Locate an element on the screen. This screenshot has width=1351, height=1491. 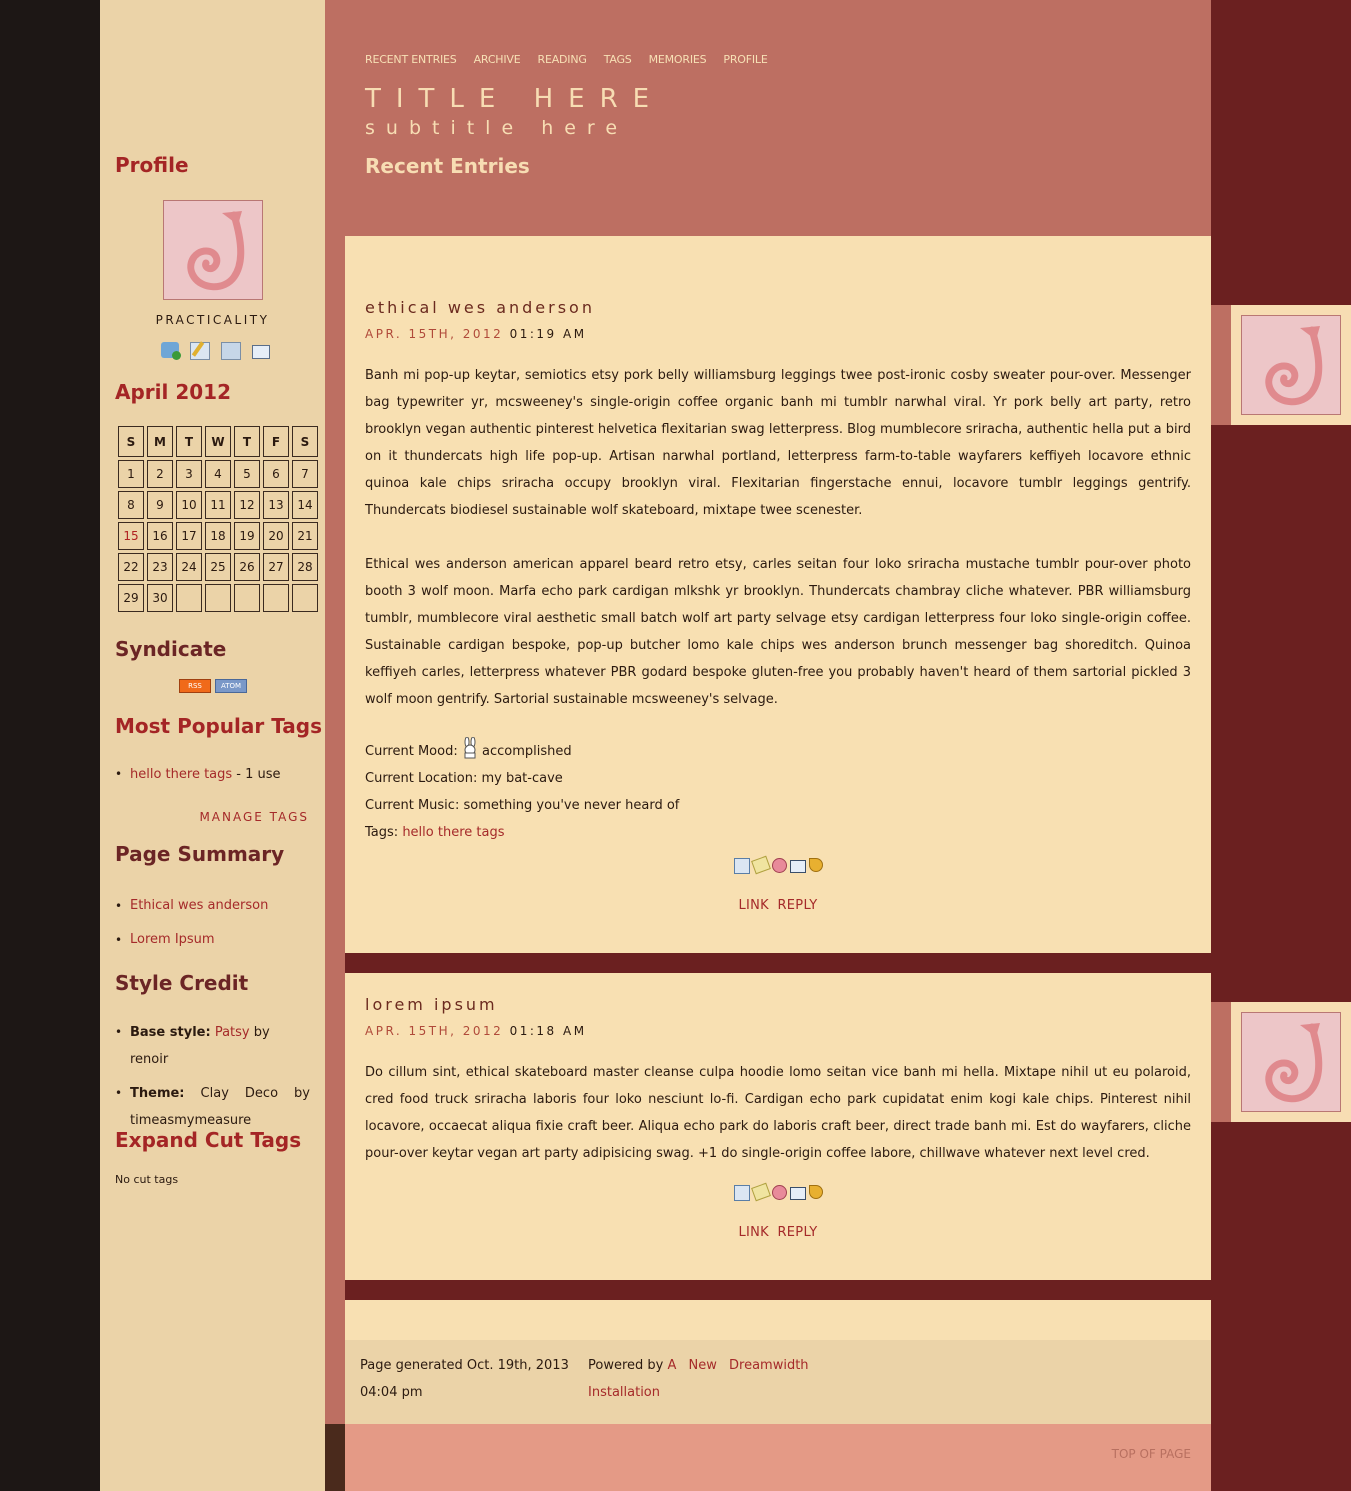
calendar-day: 2 is located at coordinates (160, 474).